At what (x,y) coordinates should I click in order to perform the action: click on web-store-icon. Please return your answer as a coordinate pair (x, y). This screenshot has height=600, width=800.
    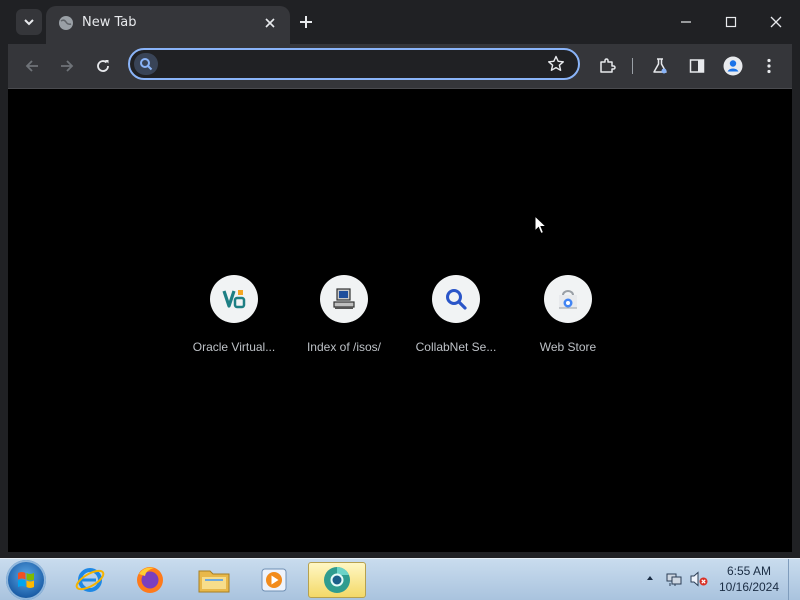
    Looking at the image, I should click on (568, 299).